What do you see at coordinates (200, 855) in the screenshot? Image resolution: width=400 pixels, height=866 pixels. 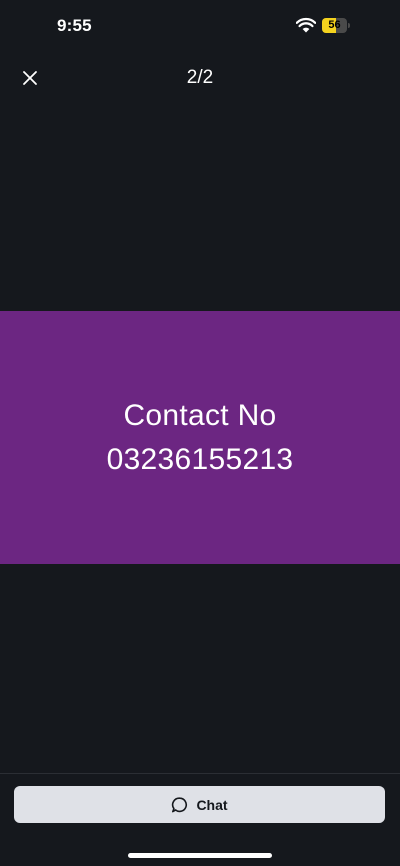 I see `home-indicator` at bounding box center [200, 855].